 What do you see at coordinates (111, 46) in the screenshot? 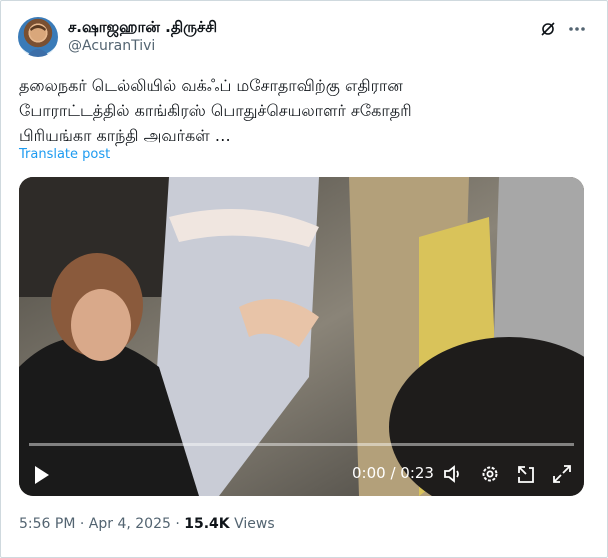
I see `user-handle: @AcuranTivi` at bounding box center [111, 46].